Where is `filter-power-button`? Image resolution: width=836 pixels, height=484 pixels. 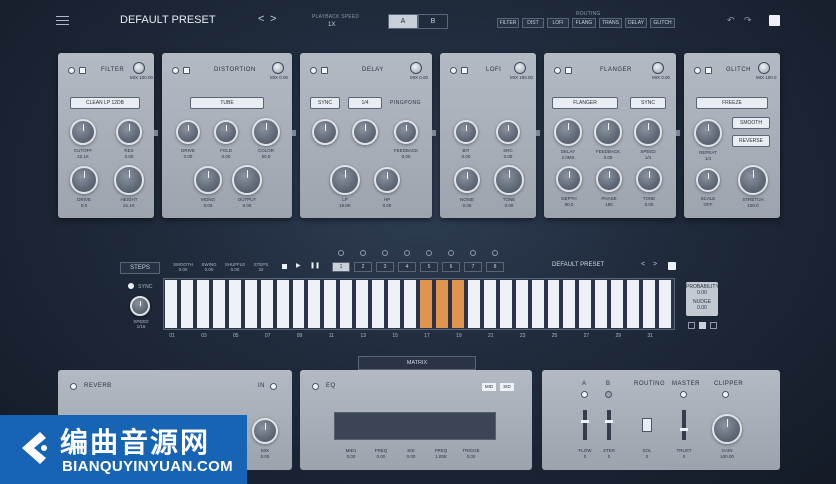 filter-power-button is located at coordinates (71, 70).